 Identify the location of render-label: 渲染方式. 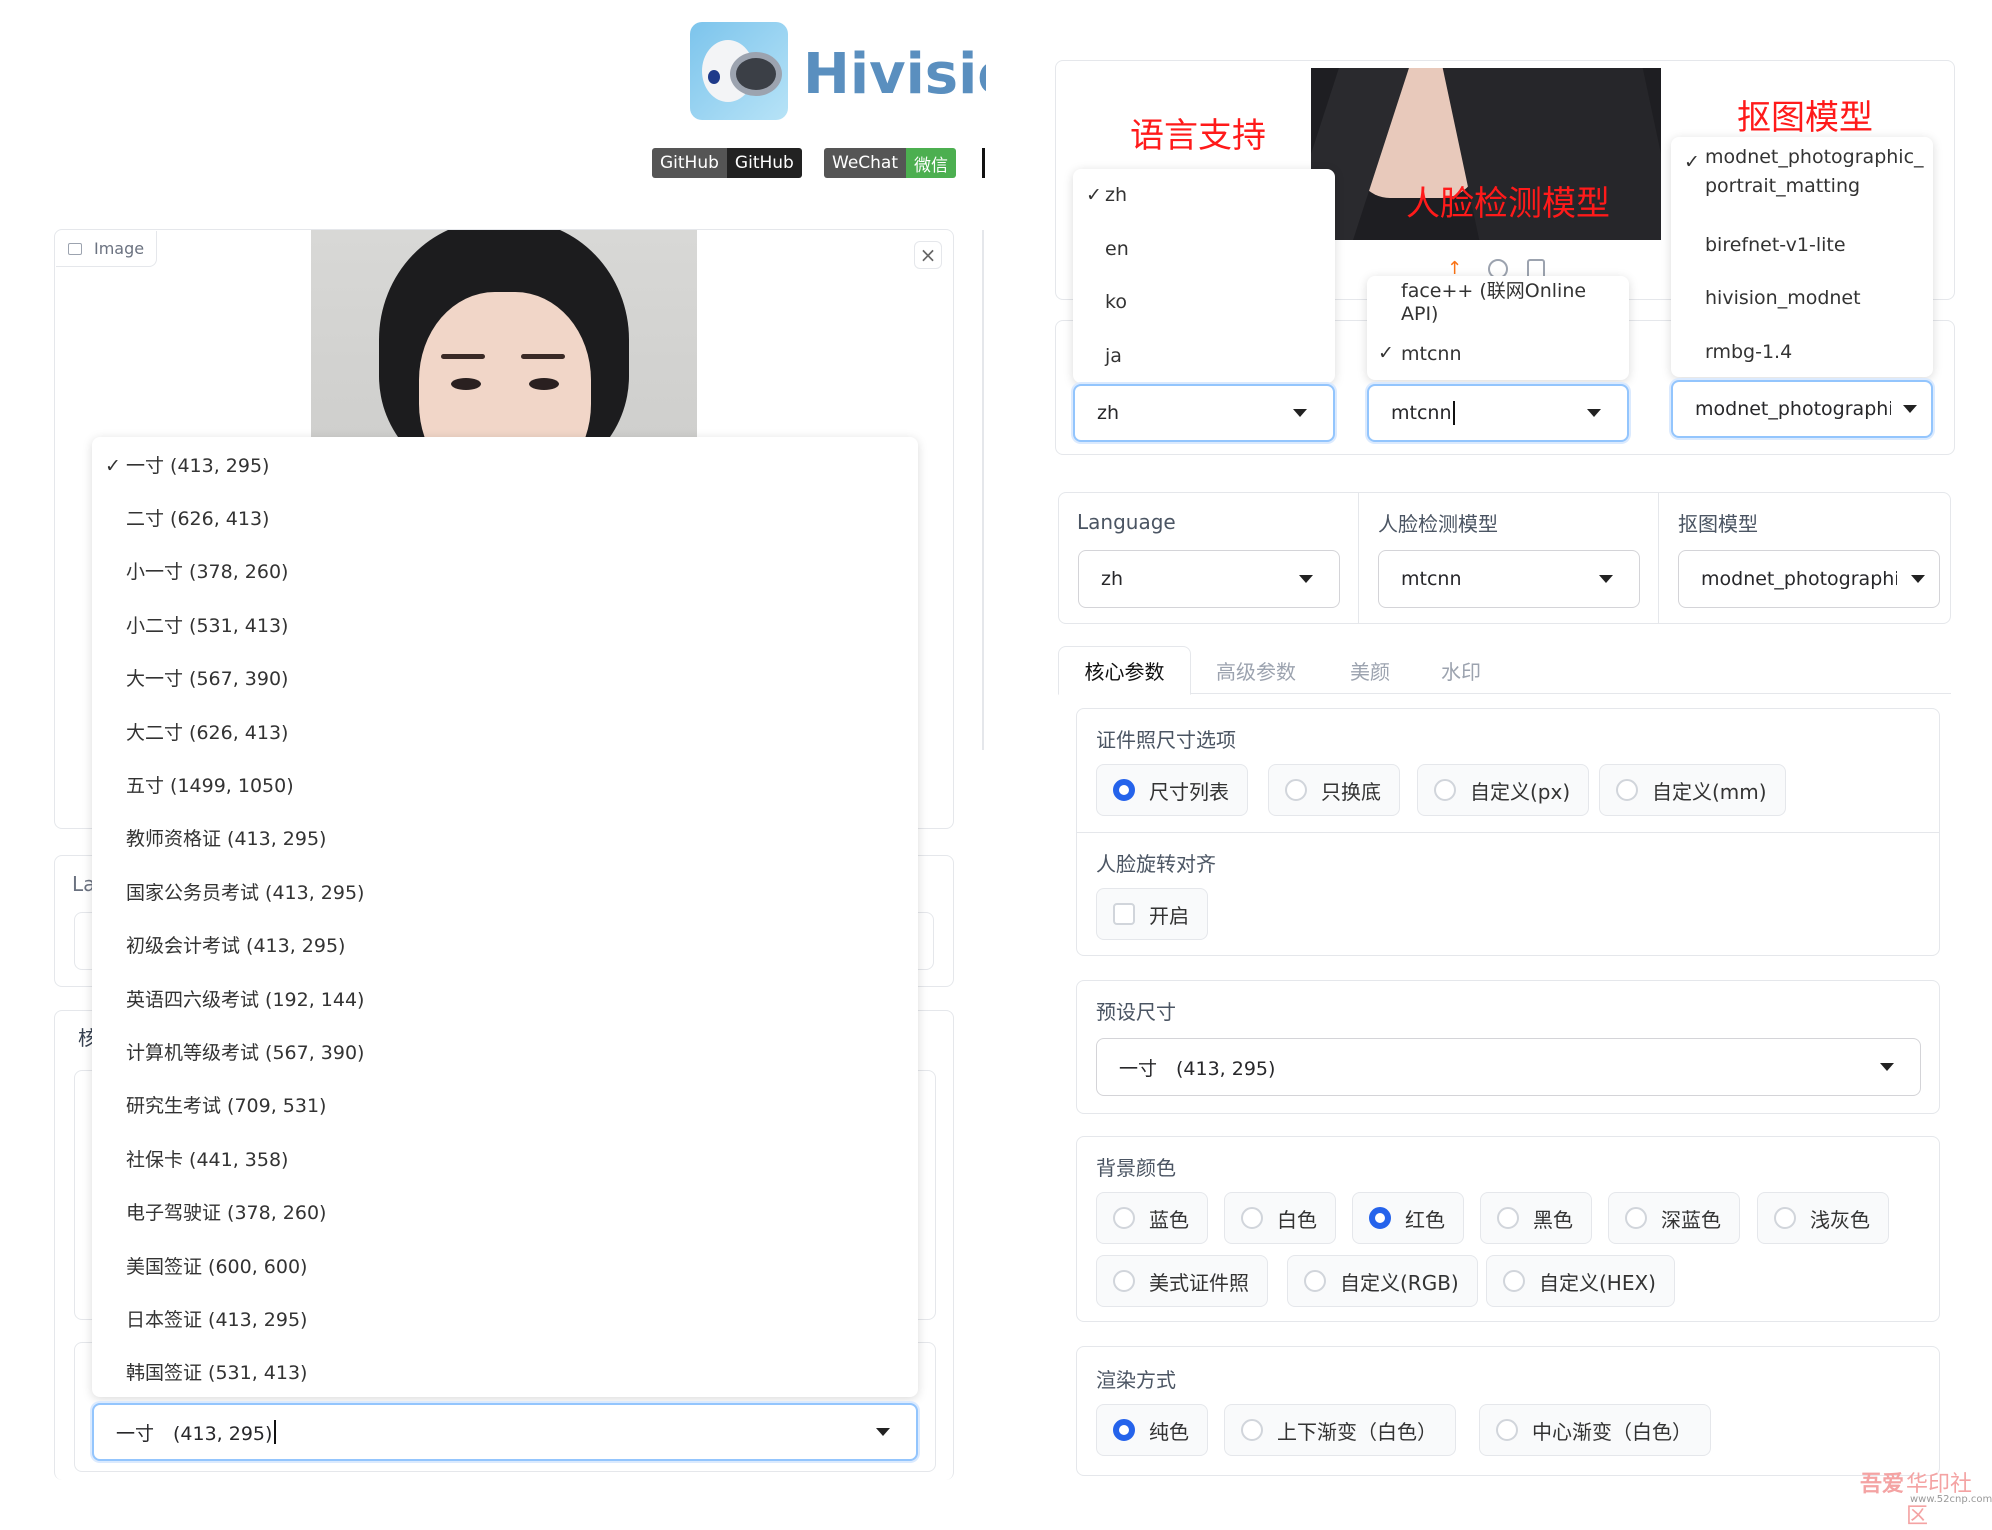
(1136, 1380).